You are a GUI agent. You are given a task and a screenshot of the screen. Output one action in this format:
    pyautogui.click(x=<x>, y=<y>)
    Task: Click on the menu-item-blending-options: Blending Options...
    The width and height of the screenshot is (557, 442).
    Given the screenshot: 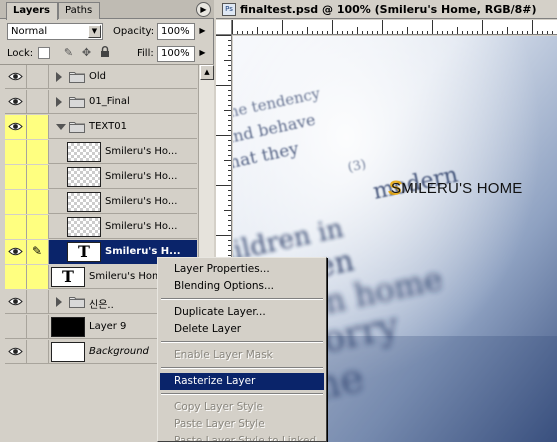 What is the action you would take?
    pyautogui.click(x=242, y=286)
    